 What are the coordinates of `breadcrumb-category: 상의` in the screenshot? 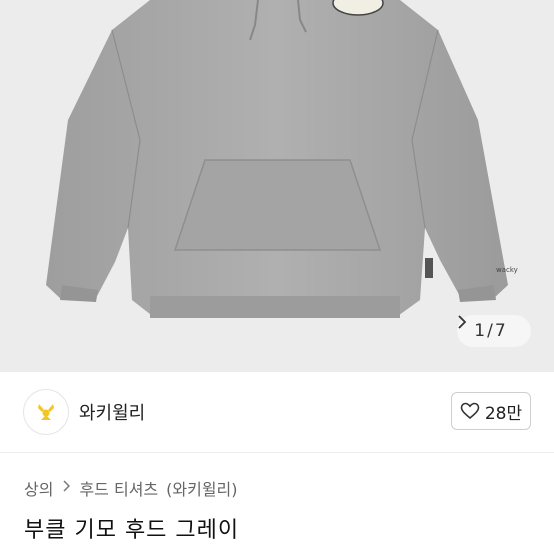 It's located at (38, 488).